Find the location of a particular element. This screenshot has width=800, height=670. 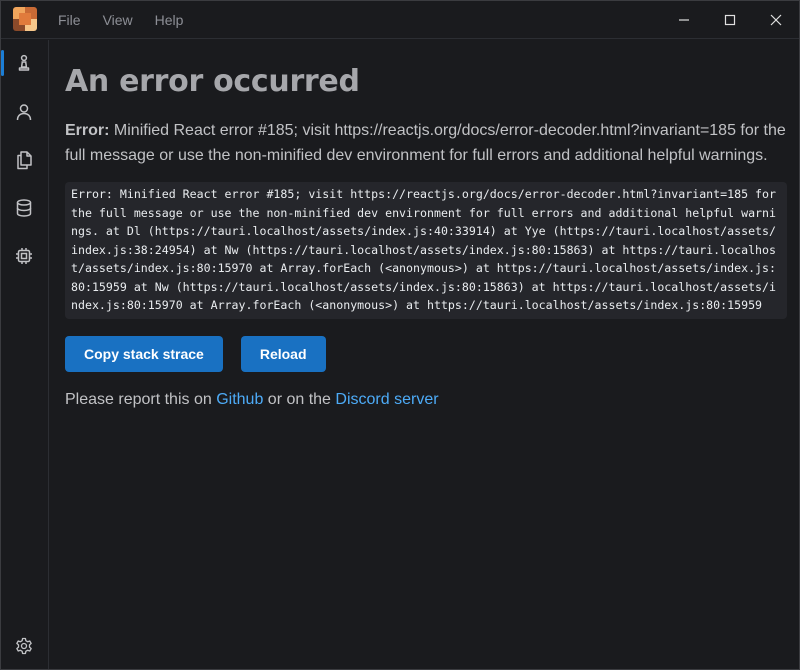

minimize-button is located at coordinates (684, 20).